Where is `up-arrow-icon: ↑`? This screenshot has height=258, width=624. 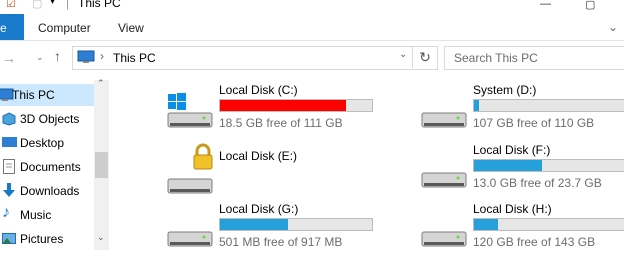
up-arrow-icon: ↑ is located at coordinates (57, 56).